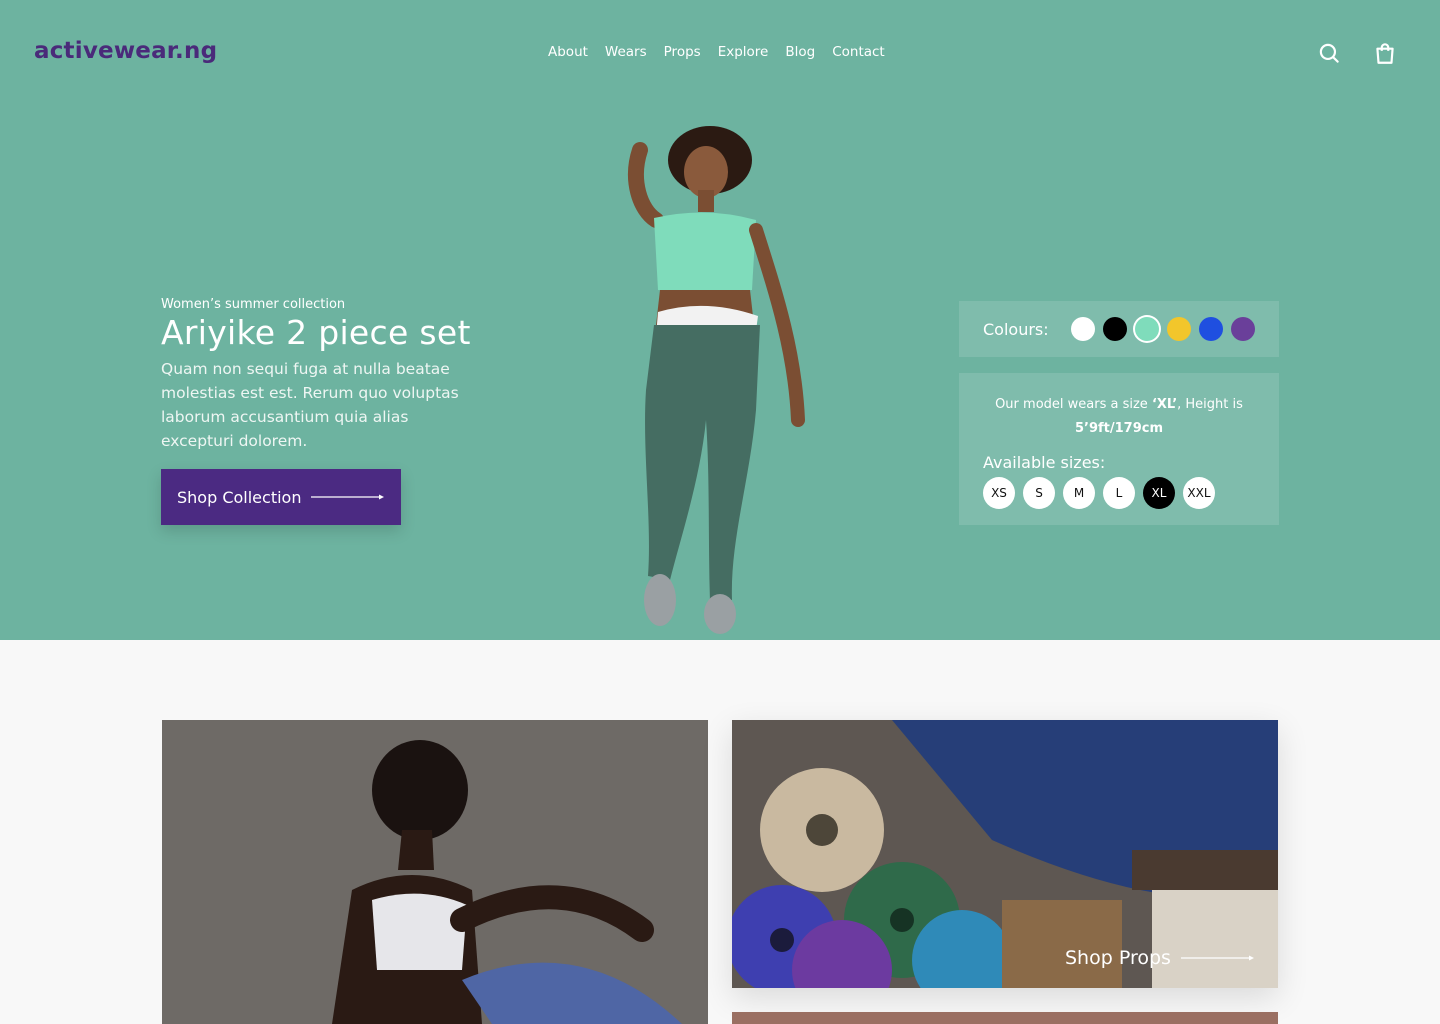 This screenshot has height=1024, width=1440. Describe the element at coordinates (626, 52) in the screenshot. I see `nav-wears: Wears` at that location.